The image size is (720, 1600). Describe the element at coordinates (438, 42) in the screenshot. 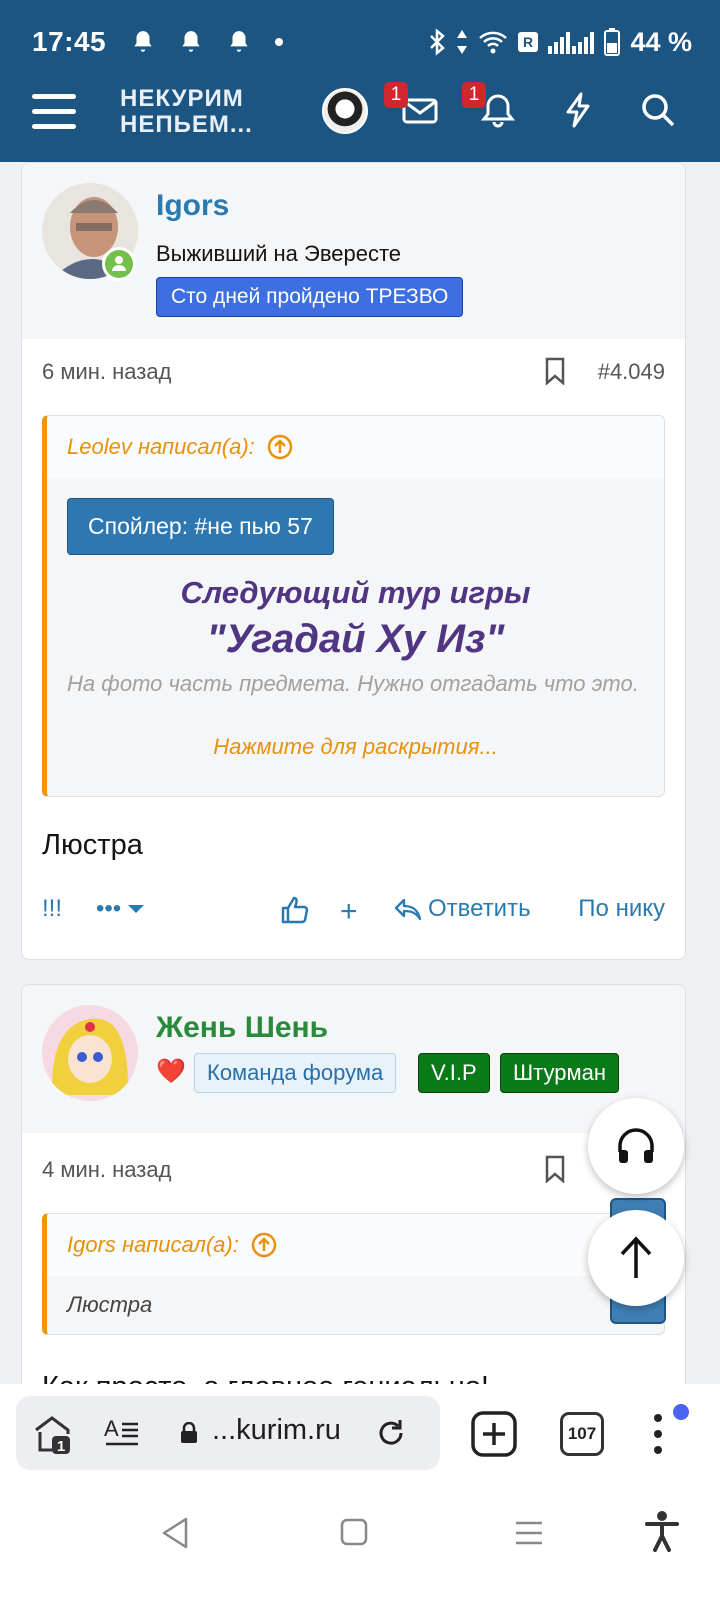

I see `bluetooth-icon` at that location.